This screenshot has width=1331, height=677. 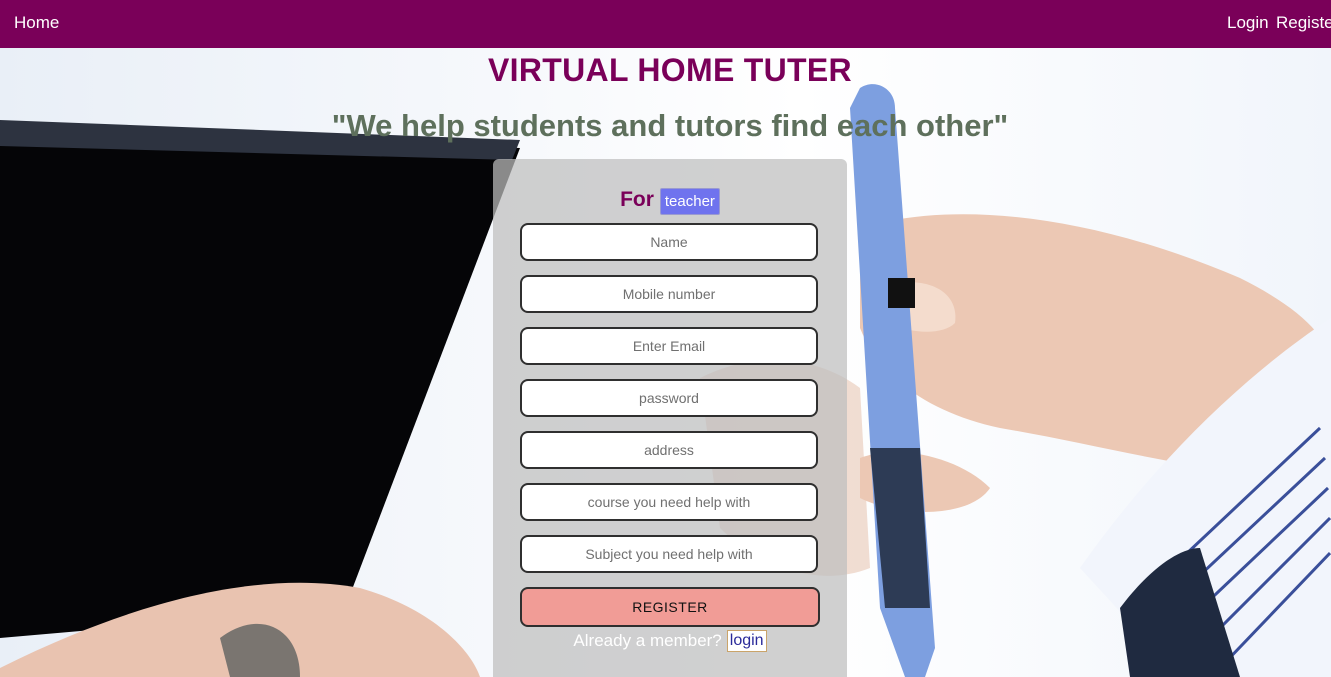 I want to click on role-teacher-badge: teacher, so click(x=689, y=201).